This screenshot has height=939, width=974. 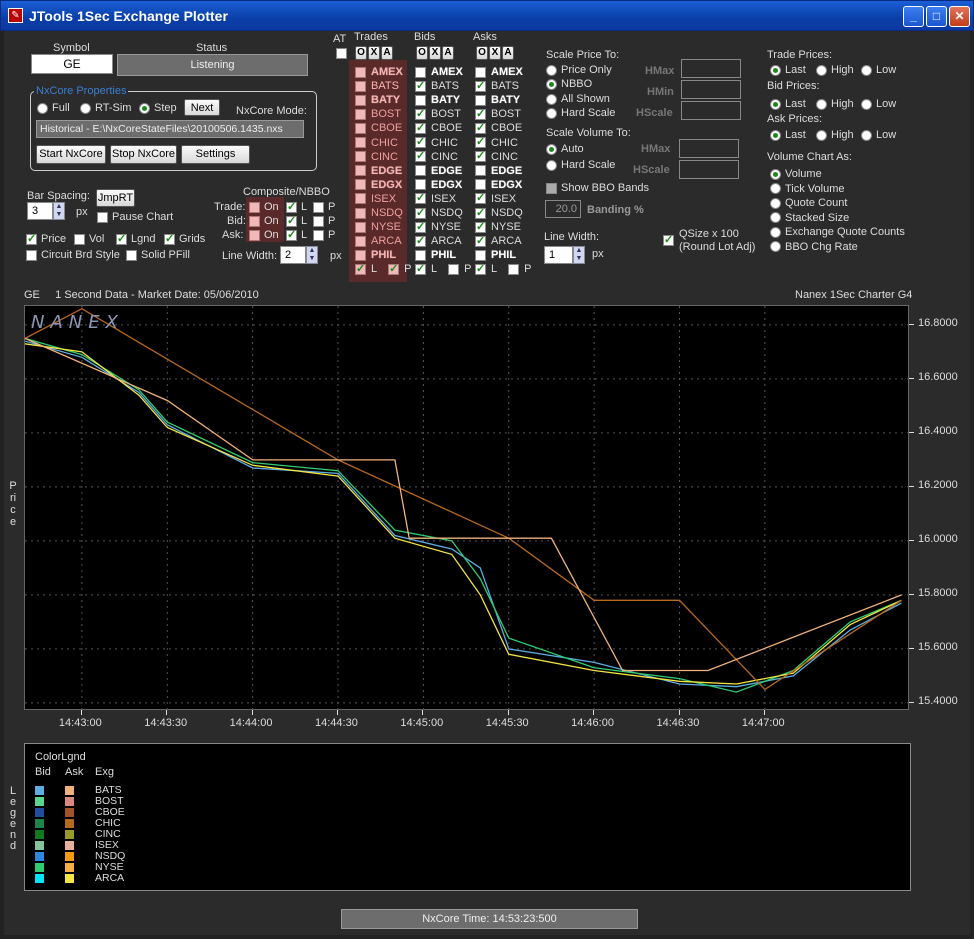 I want to click on bid-prices-low-radio: Low, so click(x=878, y=104).